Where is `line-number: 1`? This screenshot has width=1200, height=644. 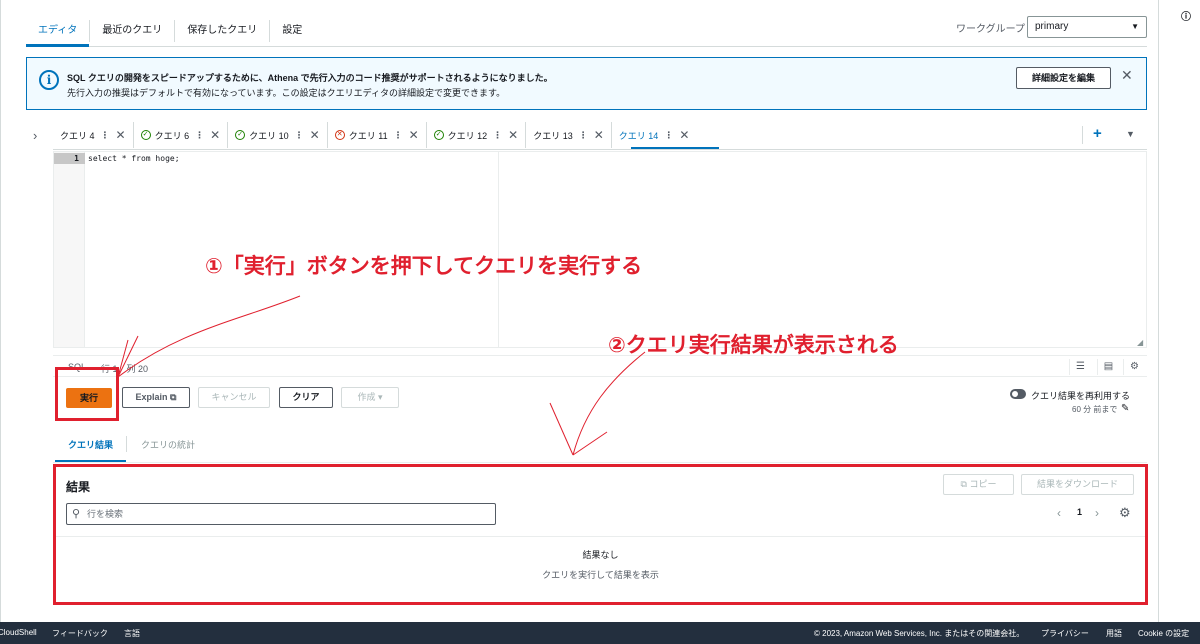
line-number: 1 is located at coordinates (69, 158).